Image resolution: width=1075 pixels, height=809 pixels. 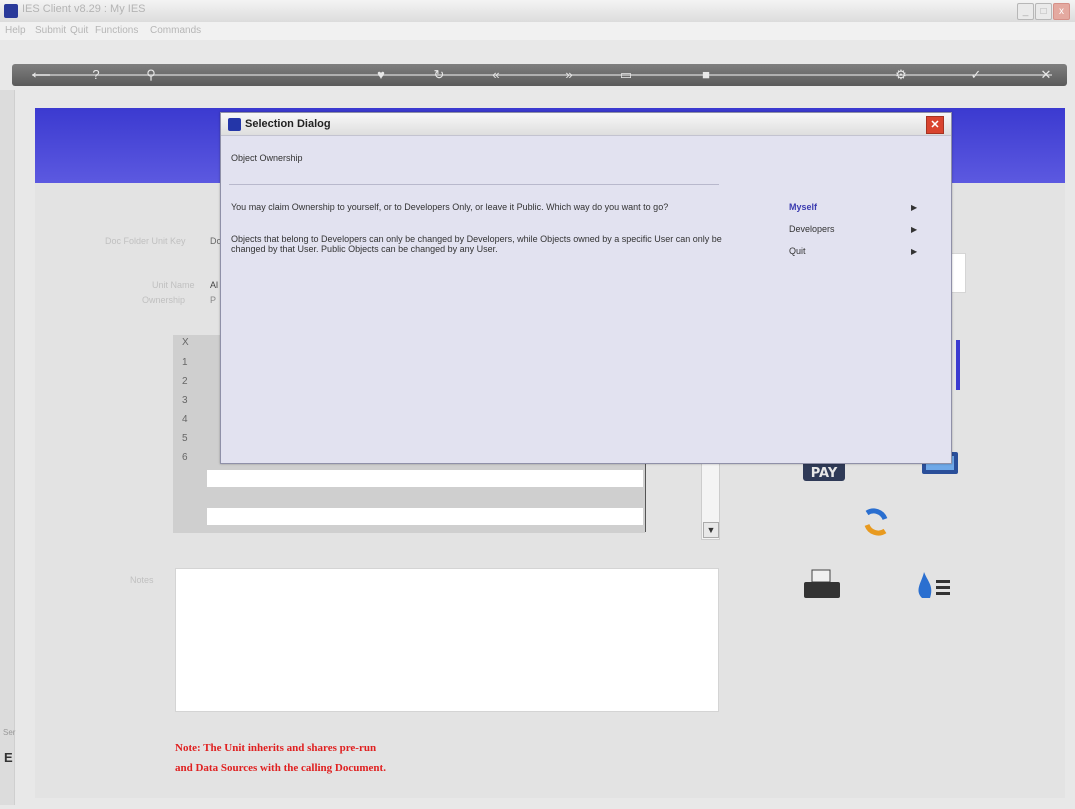 I want to click on menu-submit: Submit, so click(x=50, y=30).